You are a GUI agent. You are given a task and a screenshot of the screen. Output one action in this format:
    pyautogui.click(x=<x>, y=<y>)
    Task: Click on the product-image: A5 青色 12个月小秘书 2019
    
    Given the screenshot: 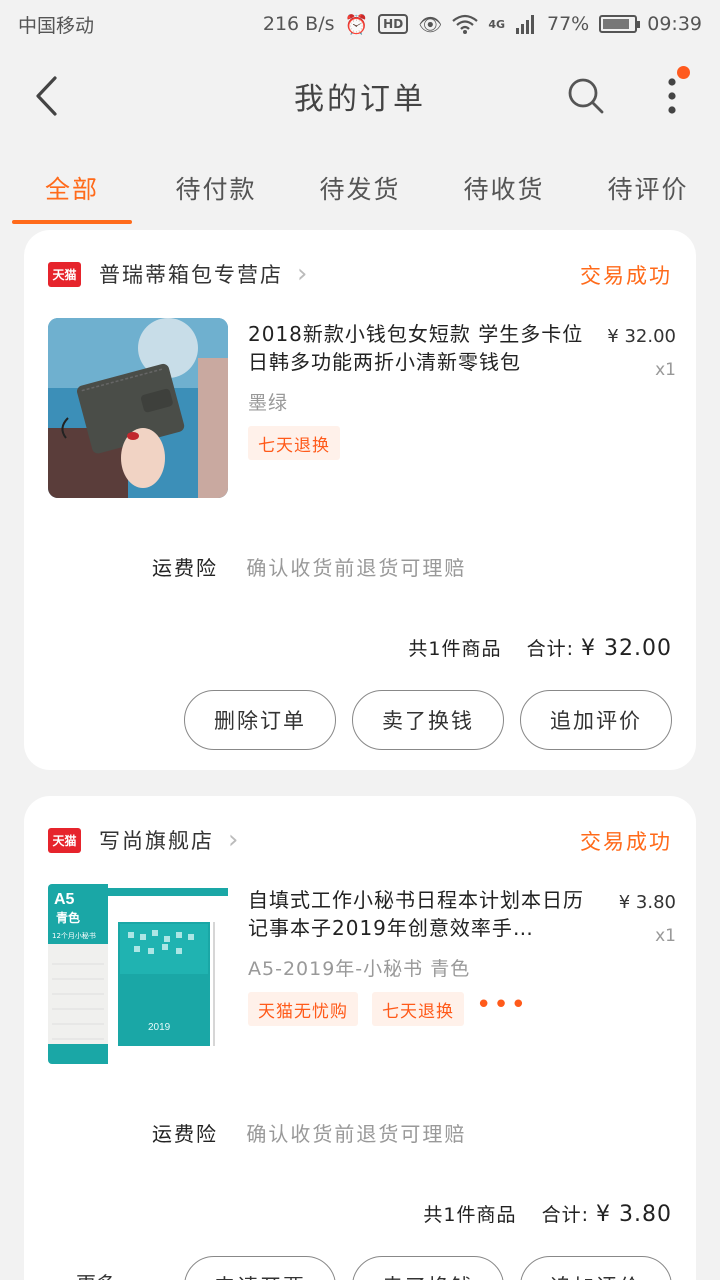 What is the action you would take?
    pyautogui.click(x=138, y=974)
    